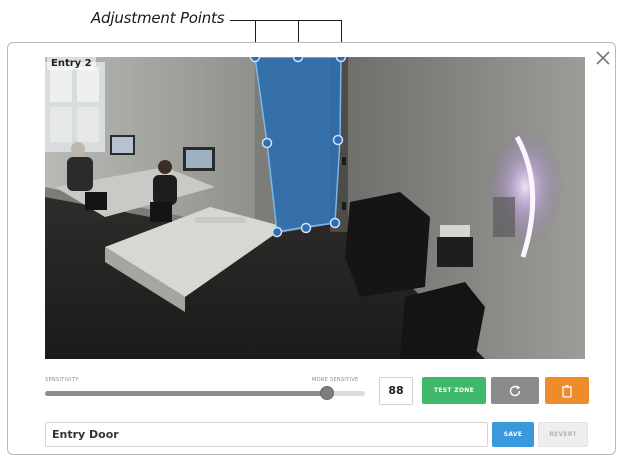 The width and height of the screenshot is (624, 461). Describe the element at coordinates (513, 434) in the screenshot. I see `save-button: SAVE` at that location.